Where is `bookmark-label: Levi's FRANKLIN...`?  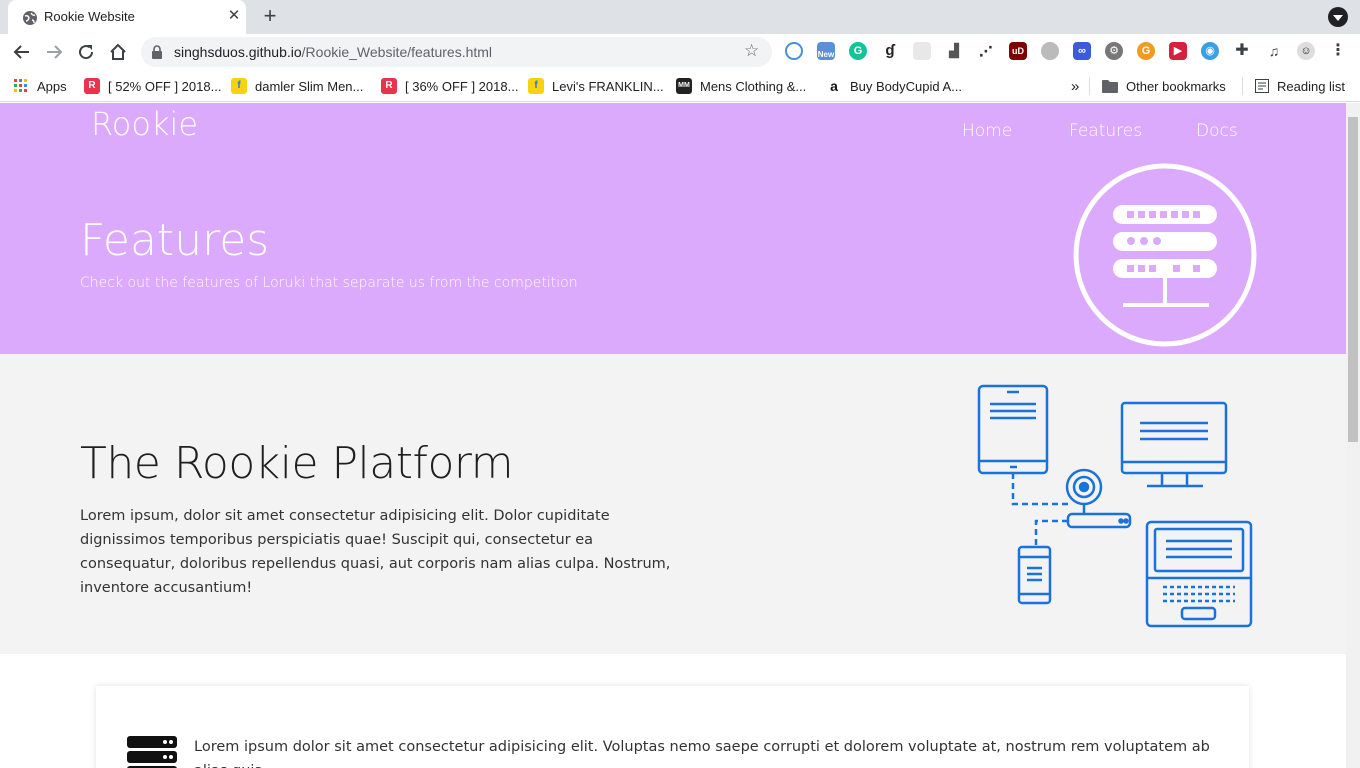 bookmark-label: Levi's FRANKLIN... is located at coordinates (608, 86).